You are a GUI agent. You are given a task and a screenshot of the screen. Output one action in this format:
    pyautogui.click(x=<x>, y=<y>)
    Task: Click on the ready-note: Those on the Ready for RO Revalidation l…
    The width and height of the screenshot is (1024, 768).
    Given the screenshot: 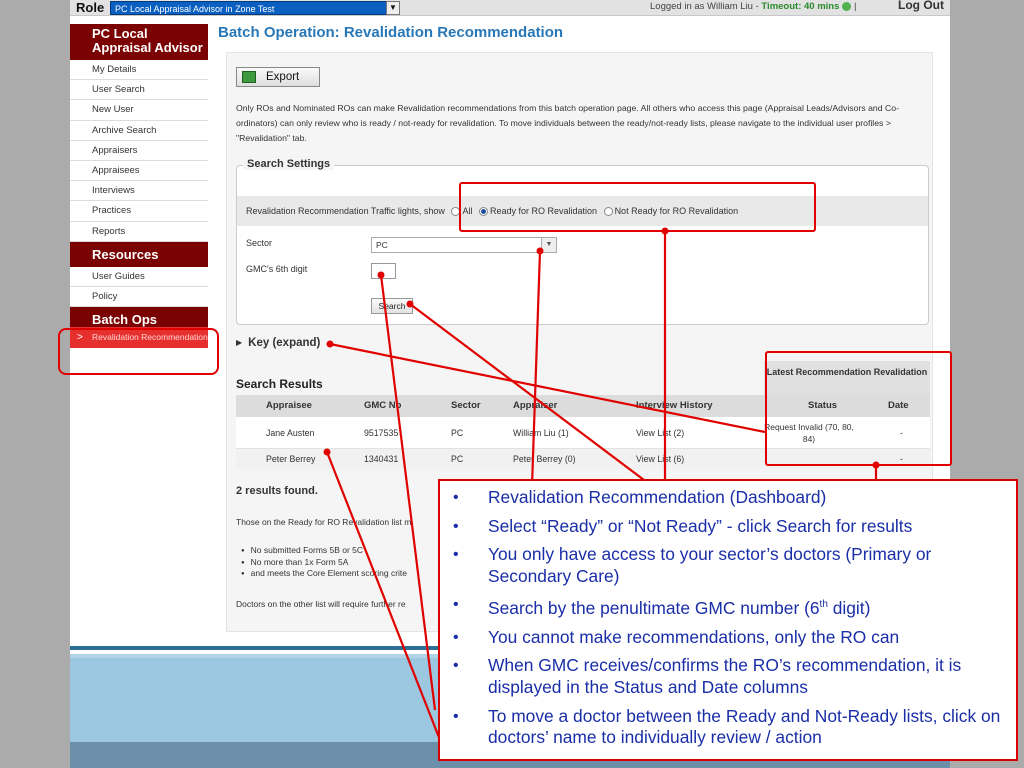 What is the action you would take?
    pyautogui.click(x=324, y=522)
    